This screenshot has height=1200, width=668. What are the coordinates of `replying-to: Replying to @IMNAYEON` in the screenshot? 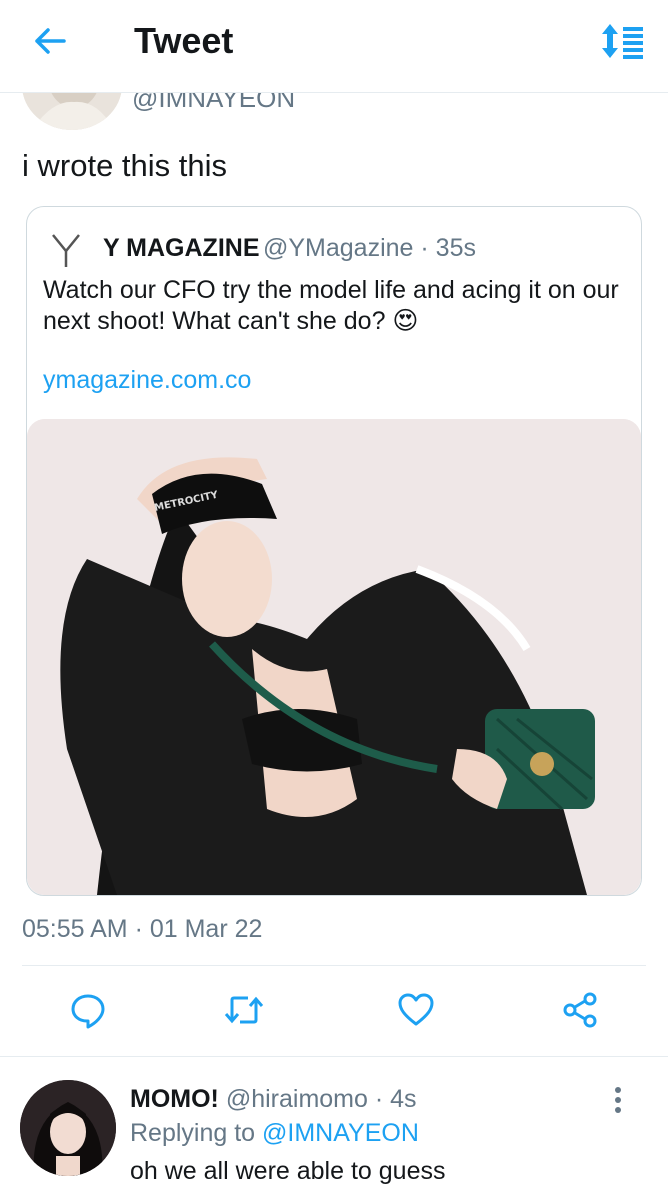 It's located at (274, 1133).